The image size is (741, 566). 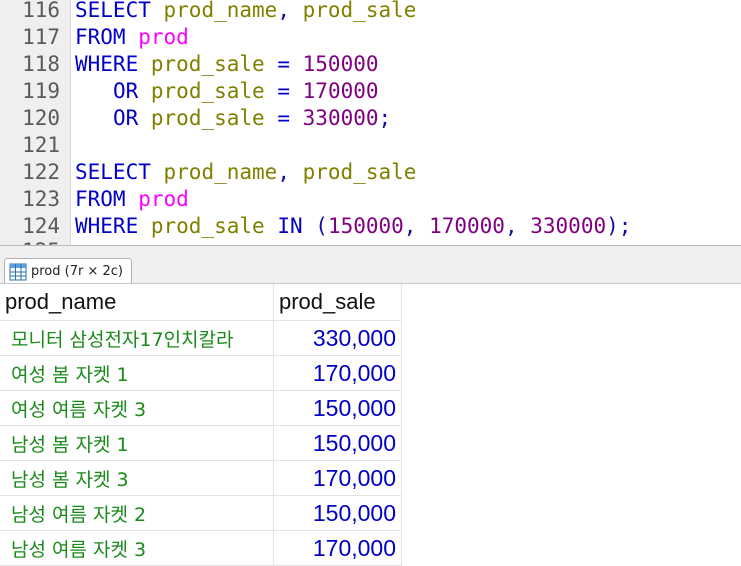 I want to click on code-token: OR, so click(x=125, y=91).